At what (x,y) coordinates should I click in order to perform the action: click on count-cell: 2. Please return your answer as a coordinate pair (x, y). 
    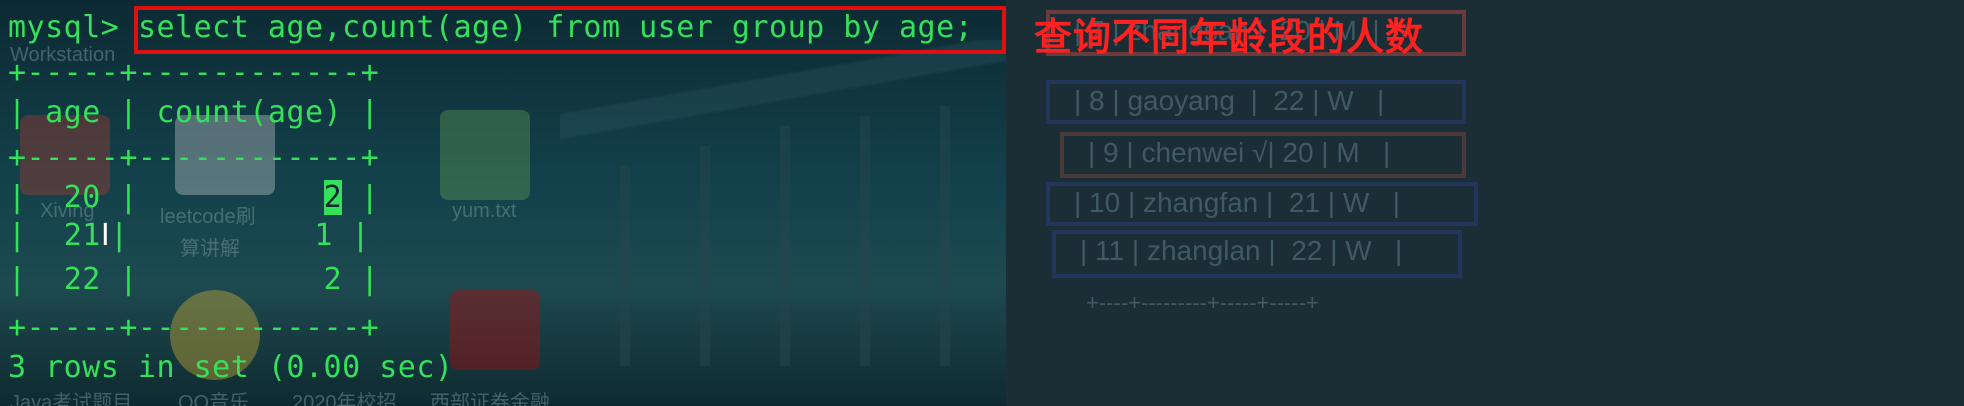
    Looking at the image, I should click on (333, 279).